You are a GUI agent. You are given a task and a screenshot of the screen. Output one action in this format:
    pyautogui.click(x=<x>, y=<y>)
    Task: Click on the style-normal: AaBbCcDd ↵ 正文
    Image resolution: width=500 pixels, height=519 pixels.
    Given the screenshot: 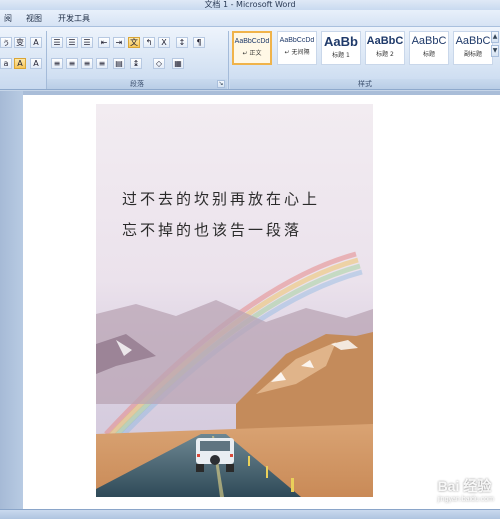 What is the action you would take?
    pyautogui.click(x=252, y=48)
    